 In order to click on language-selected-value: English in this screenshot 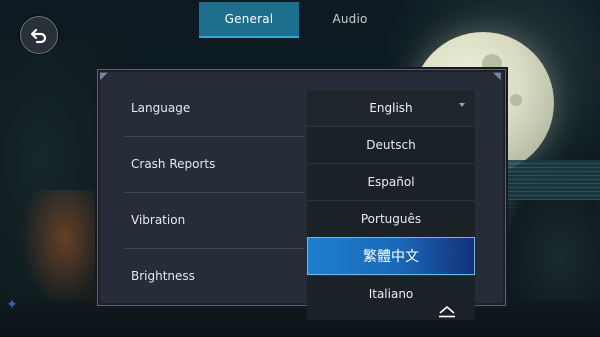, I will do `click(391, 107)`.